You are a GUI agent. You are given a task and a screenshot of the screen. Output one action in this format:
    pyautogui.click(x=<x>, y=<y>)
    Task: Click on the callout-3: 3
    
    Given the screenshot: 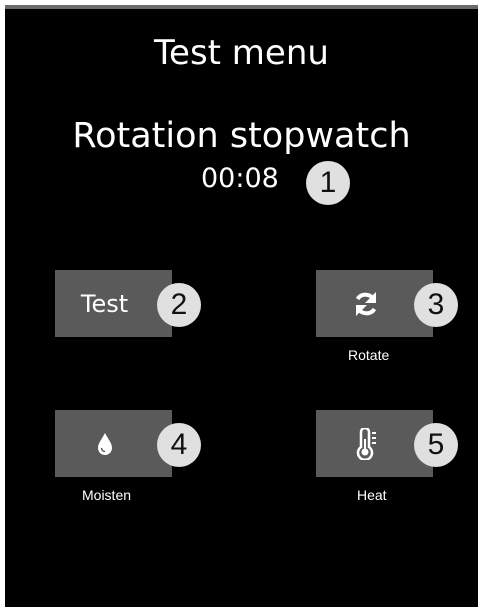 What is the action you would take?
    pyautogui.click(x=436, y=305)
    